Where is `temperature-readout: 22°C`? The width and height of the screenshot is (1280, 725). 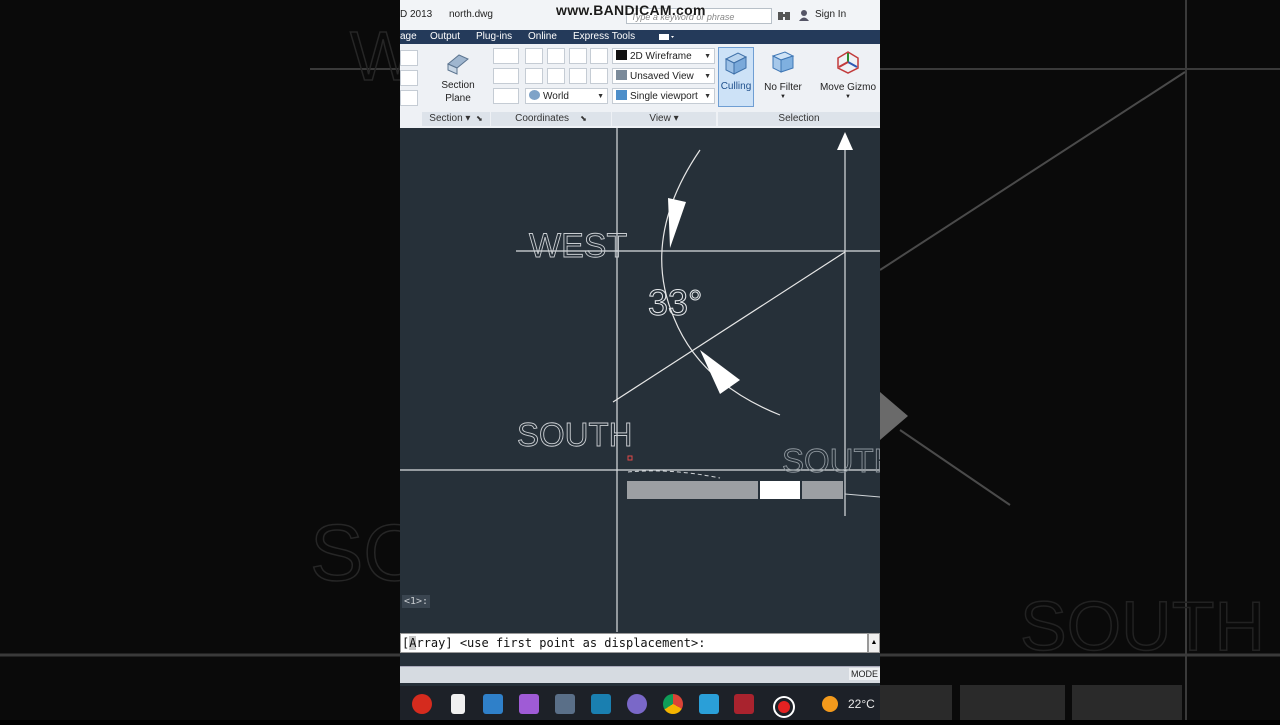
temperature-readout: 22°C is located at coordinates (861, 704).